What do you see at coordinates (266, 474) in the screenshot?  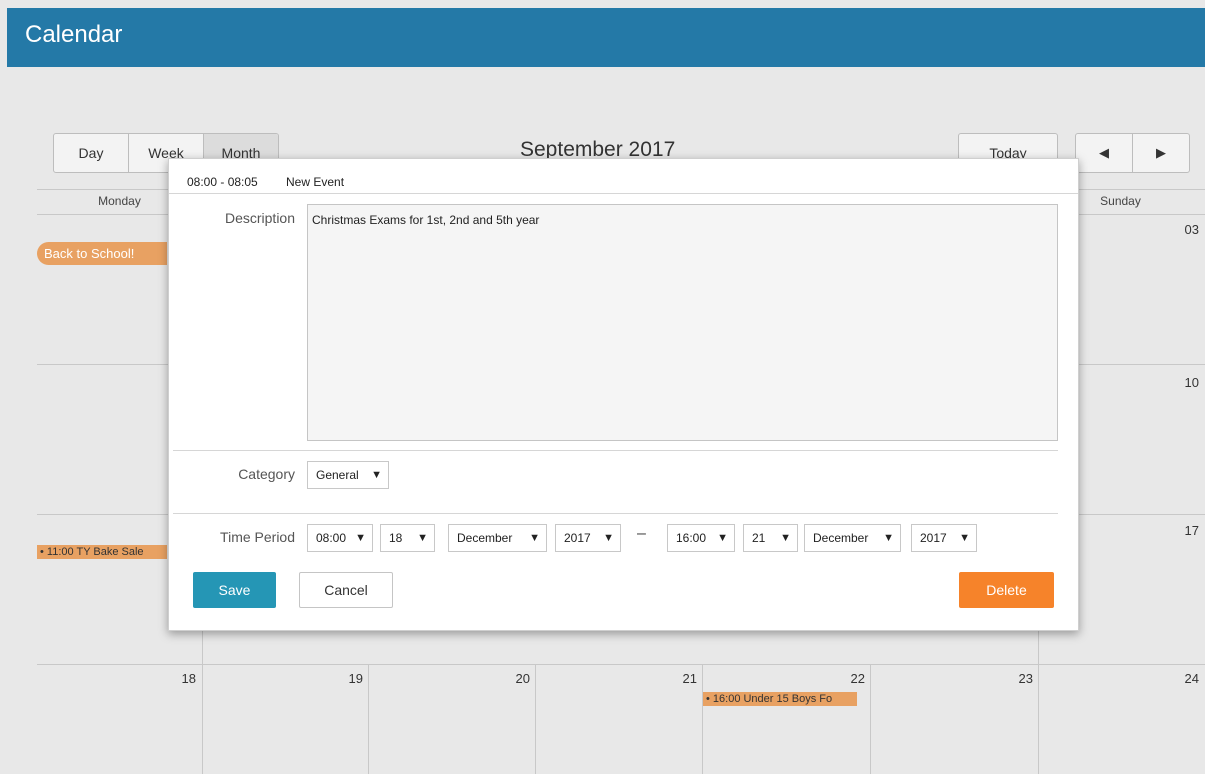 I see `category-label: Category` at bounding box center [266, 474].